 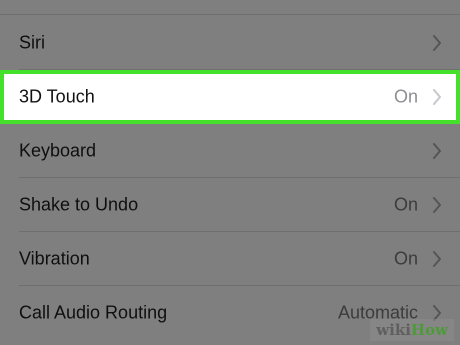 I want to click on row-label: Siri, so click(x=32, y=42).